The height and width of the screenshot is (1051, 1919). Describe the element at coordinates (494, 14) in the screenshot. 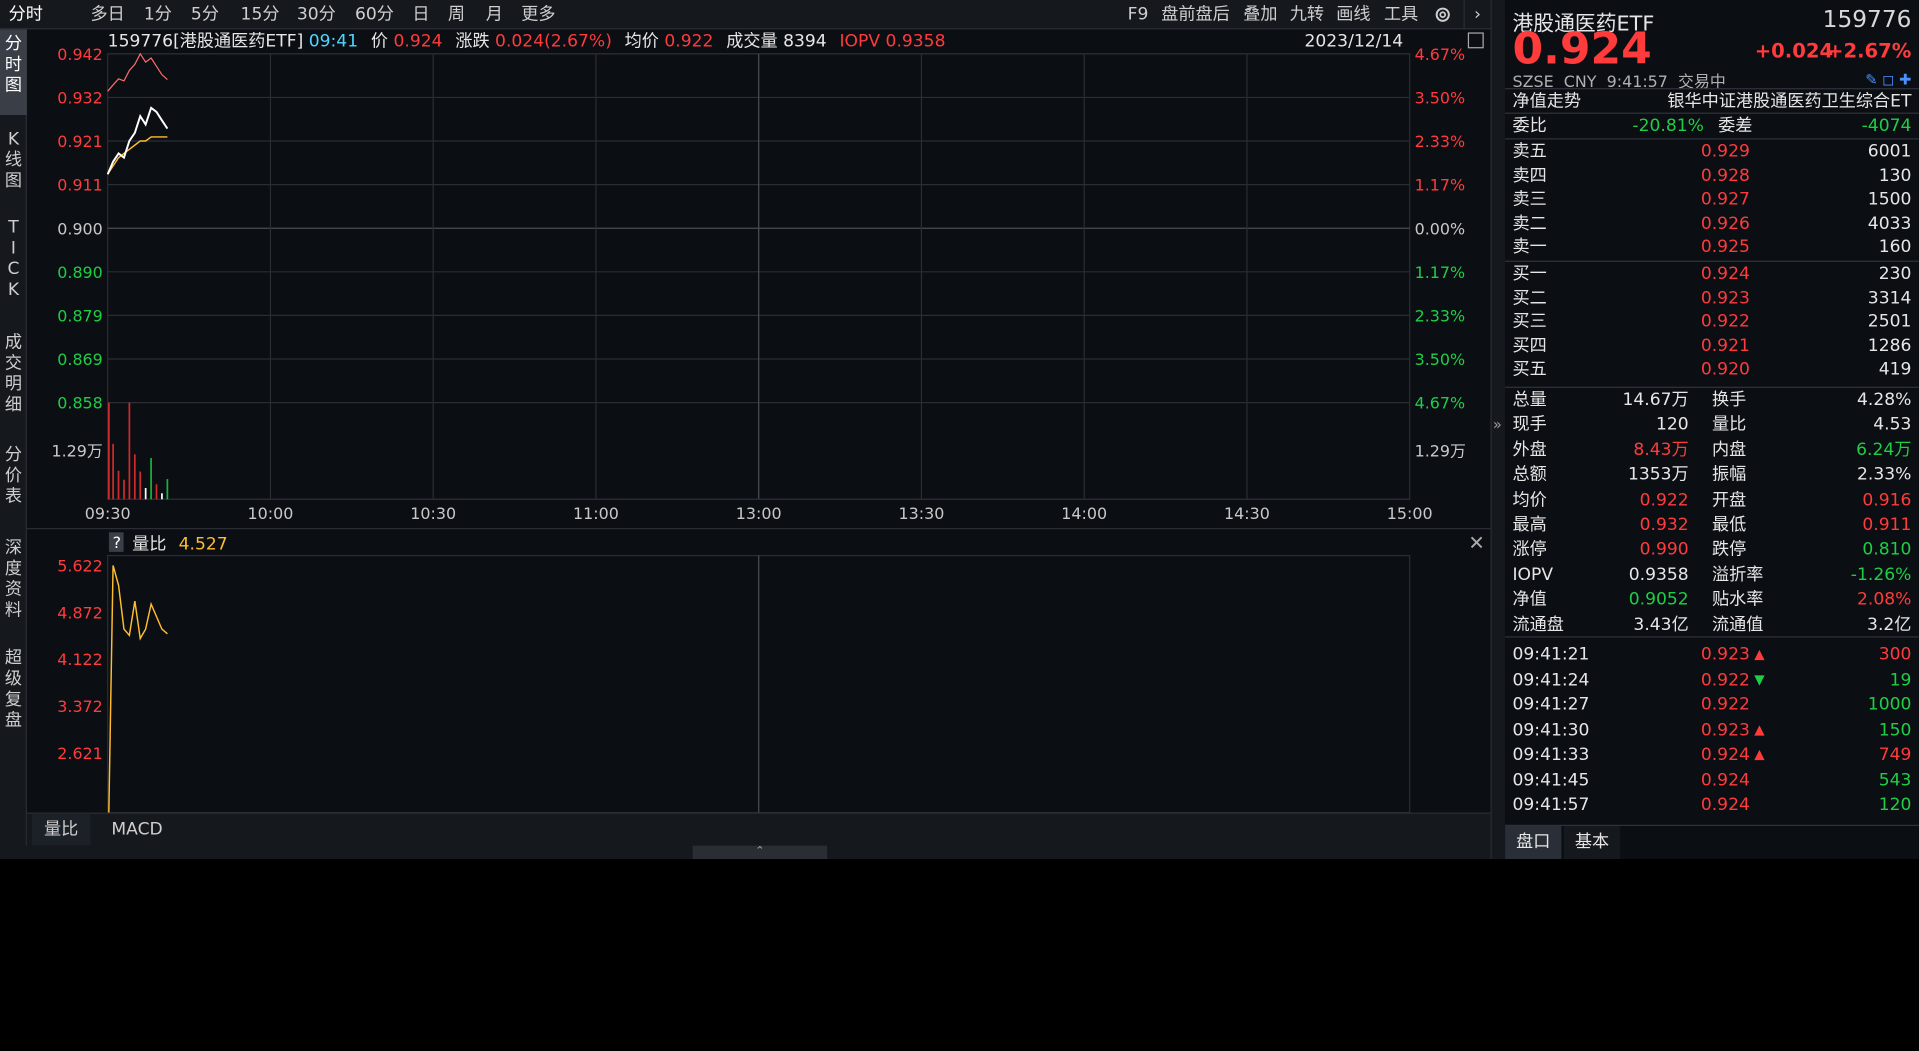

I see `period-tab: 月` at that location.